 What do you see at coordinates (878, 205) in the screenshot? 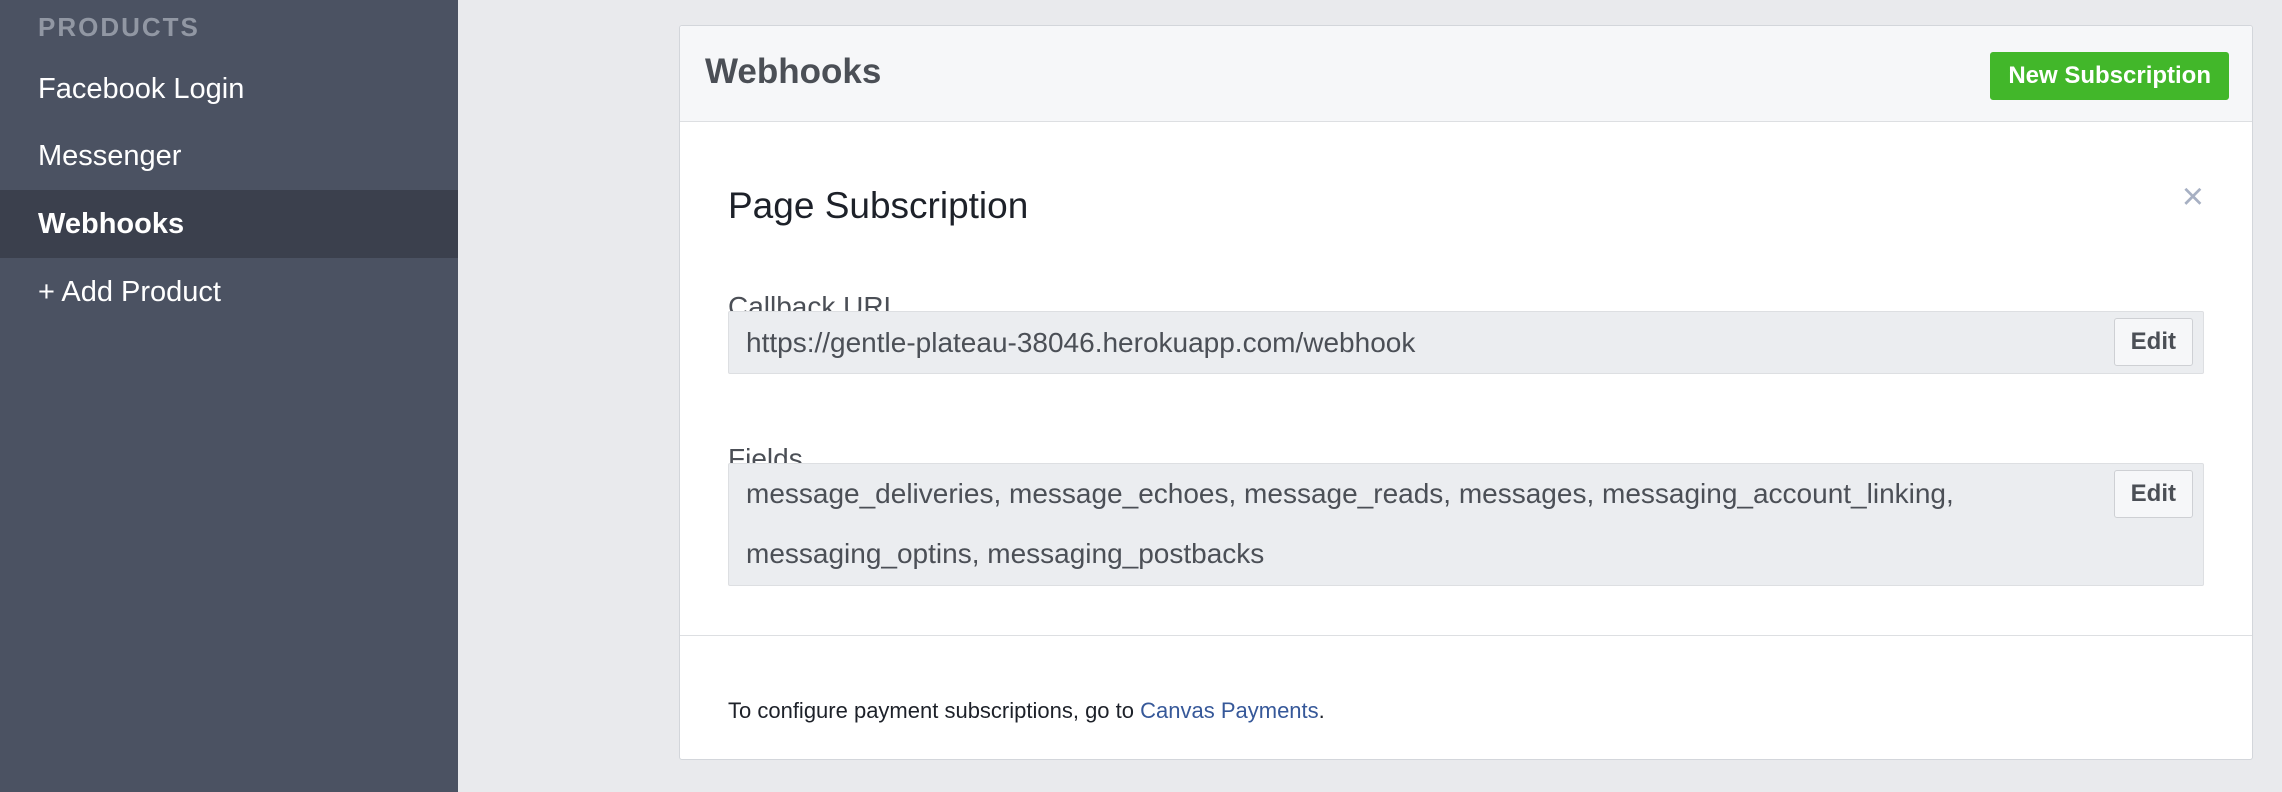
I see `section-title: Page Subscription` at bounding box center [878, 205].